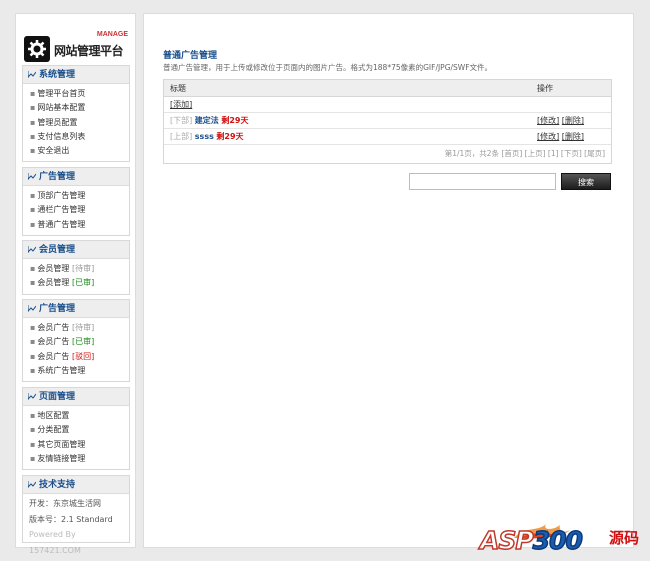 Image resolution: width=650 pixels, height=561 pixels. I want to click on sidebar-item-admin-config: ▪ 管理员配置, so click(79, 123).